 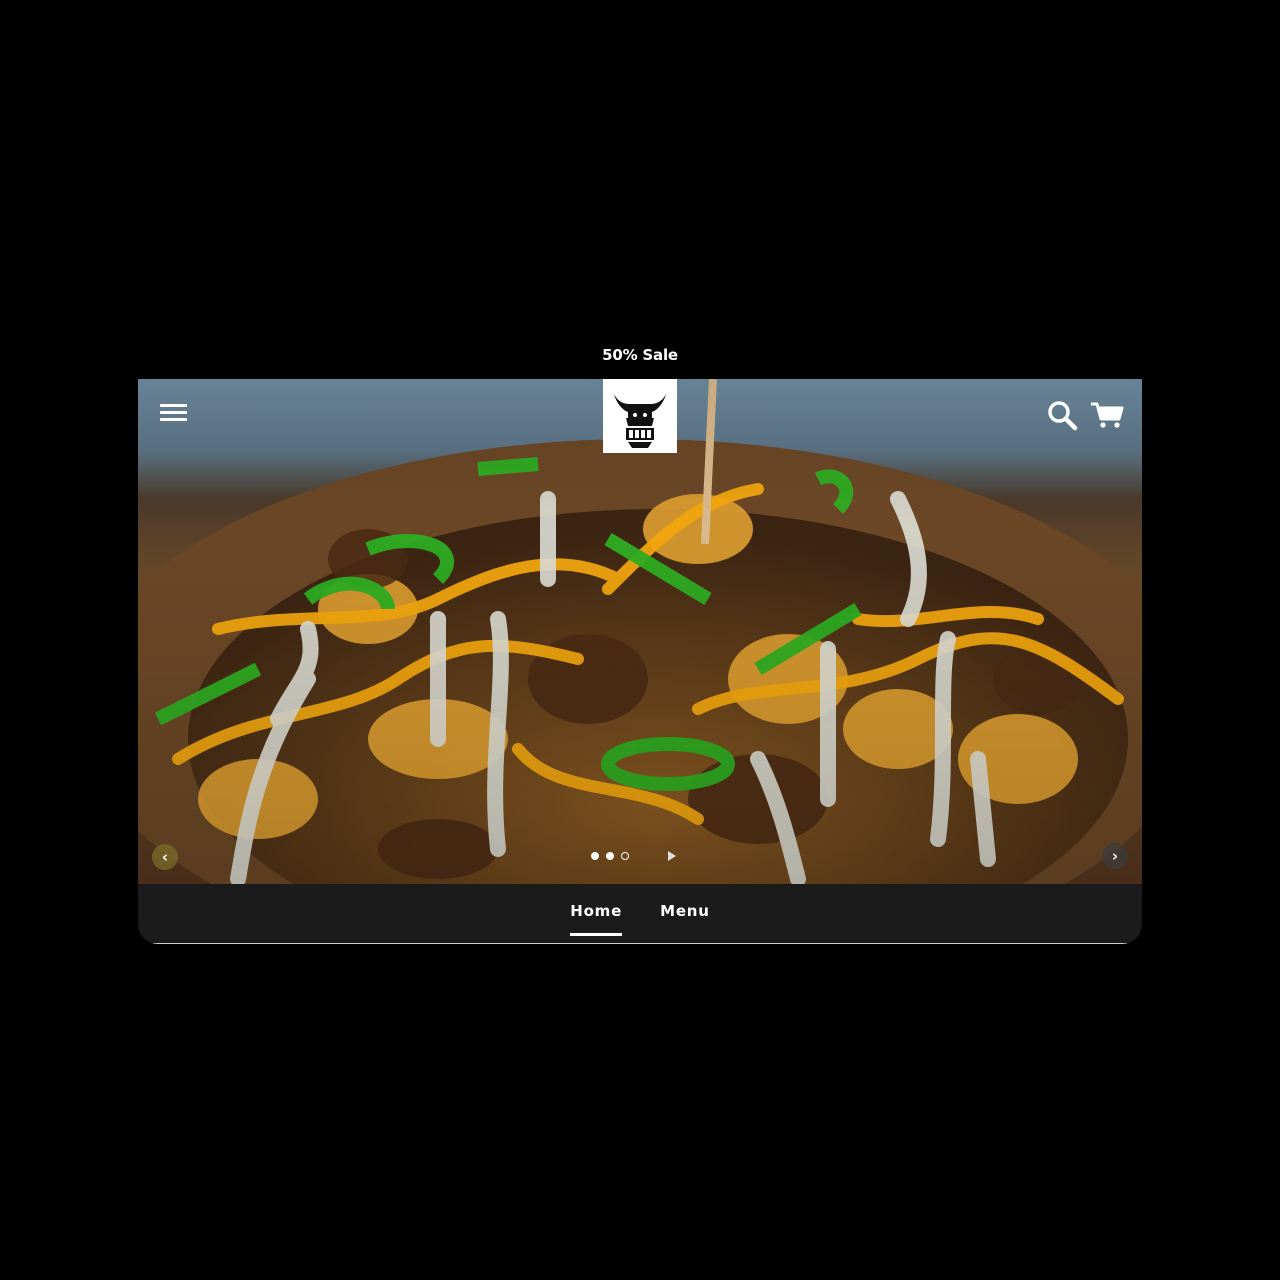 What do you see at coordinates (685, 919) in the screenshot?
I see `nav-item-menu: Menu` at bounding box center [685, 919].